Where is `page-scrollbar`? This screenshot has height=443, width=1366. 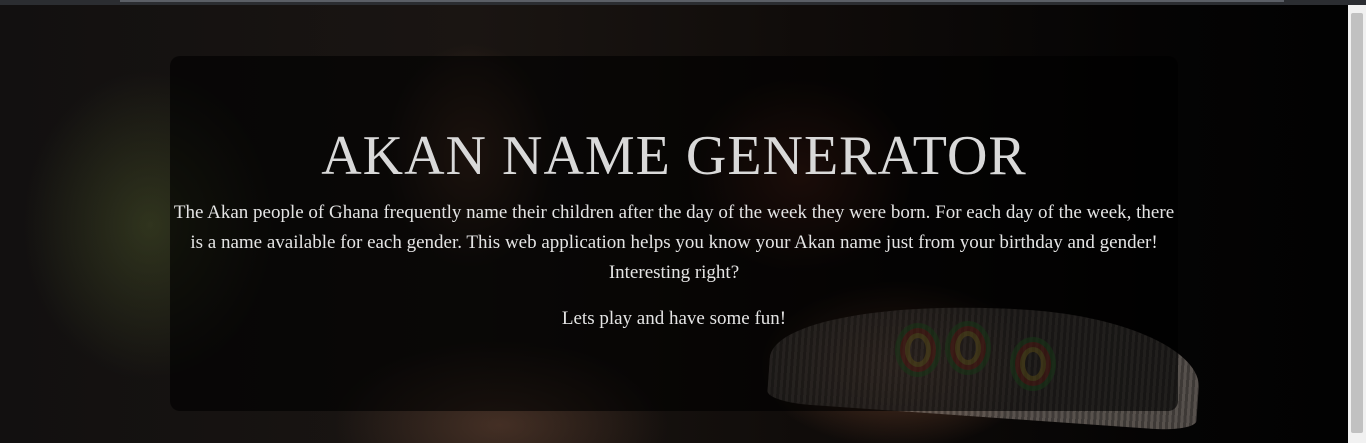 page-scrollbar is located at coordinates (1357, 224).